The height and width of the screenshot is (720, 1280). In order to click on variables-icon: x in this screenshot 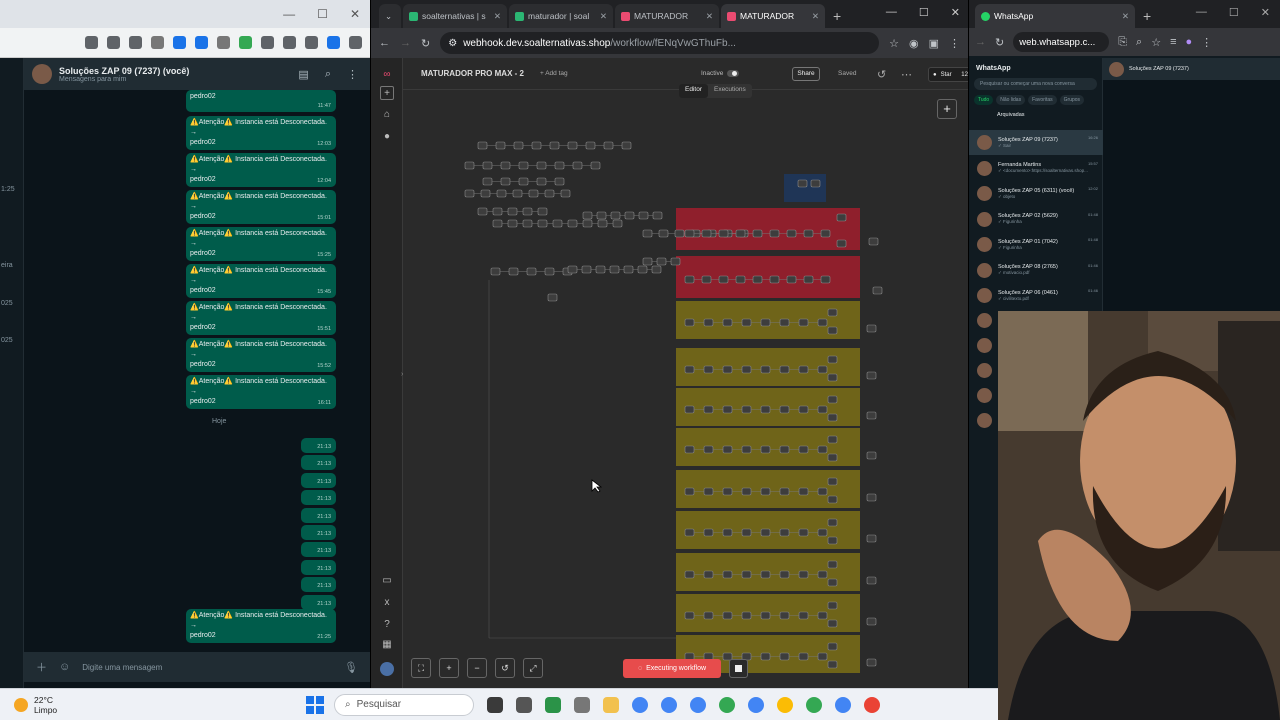, I will do `click(387, 603)`.